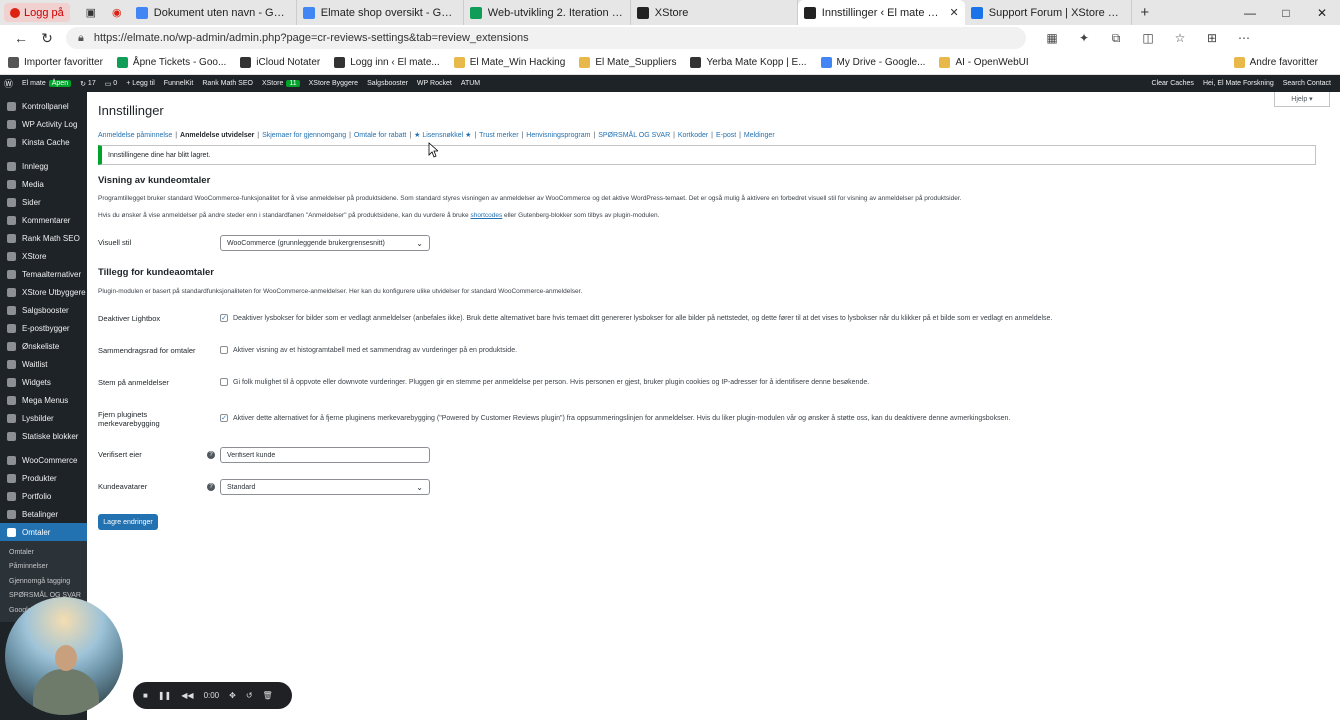 Image resolution: width=1340 pixels, height=720 pixels. Describe the element at coordinates (1286, 13) in the screenshot. I see `maximize-icon: □` at that location.